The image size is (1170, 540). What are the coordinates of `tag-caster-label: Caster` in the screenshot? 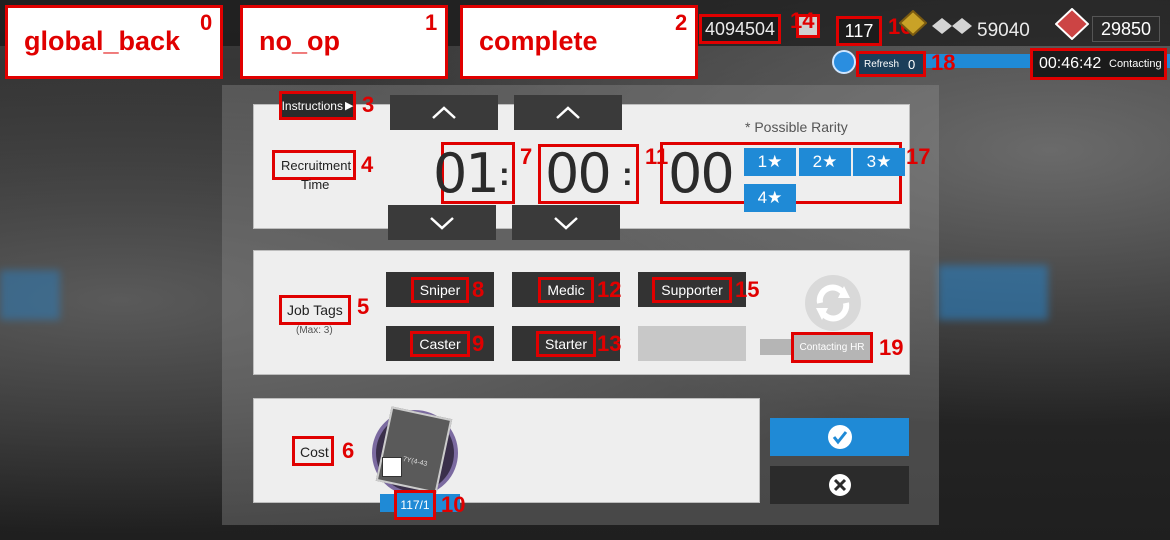 It's located at (440, 343).